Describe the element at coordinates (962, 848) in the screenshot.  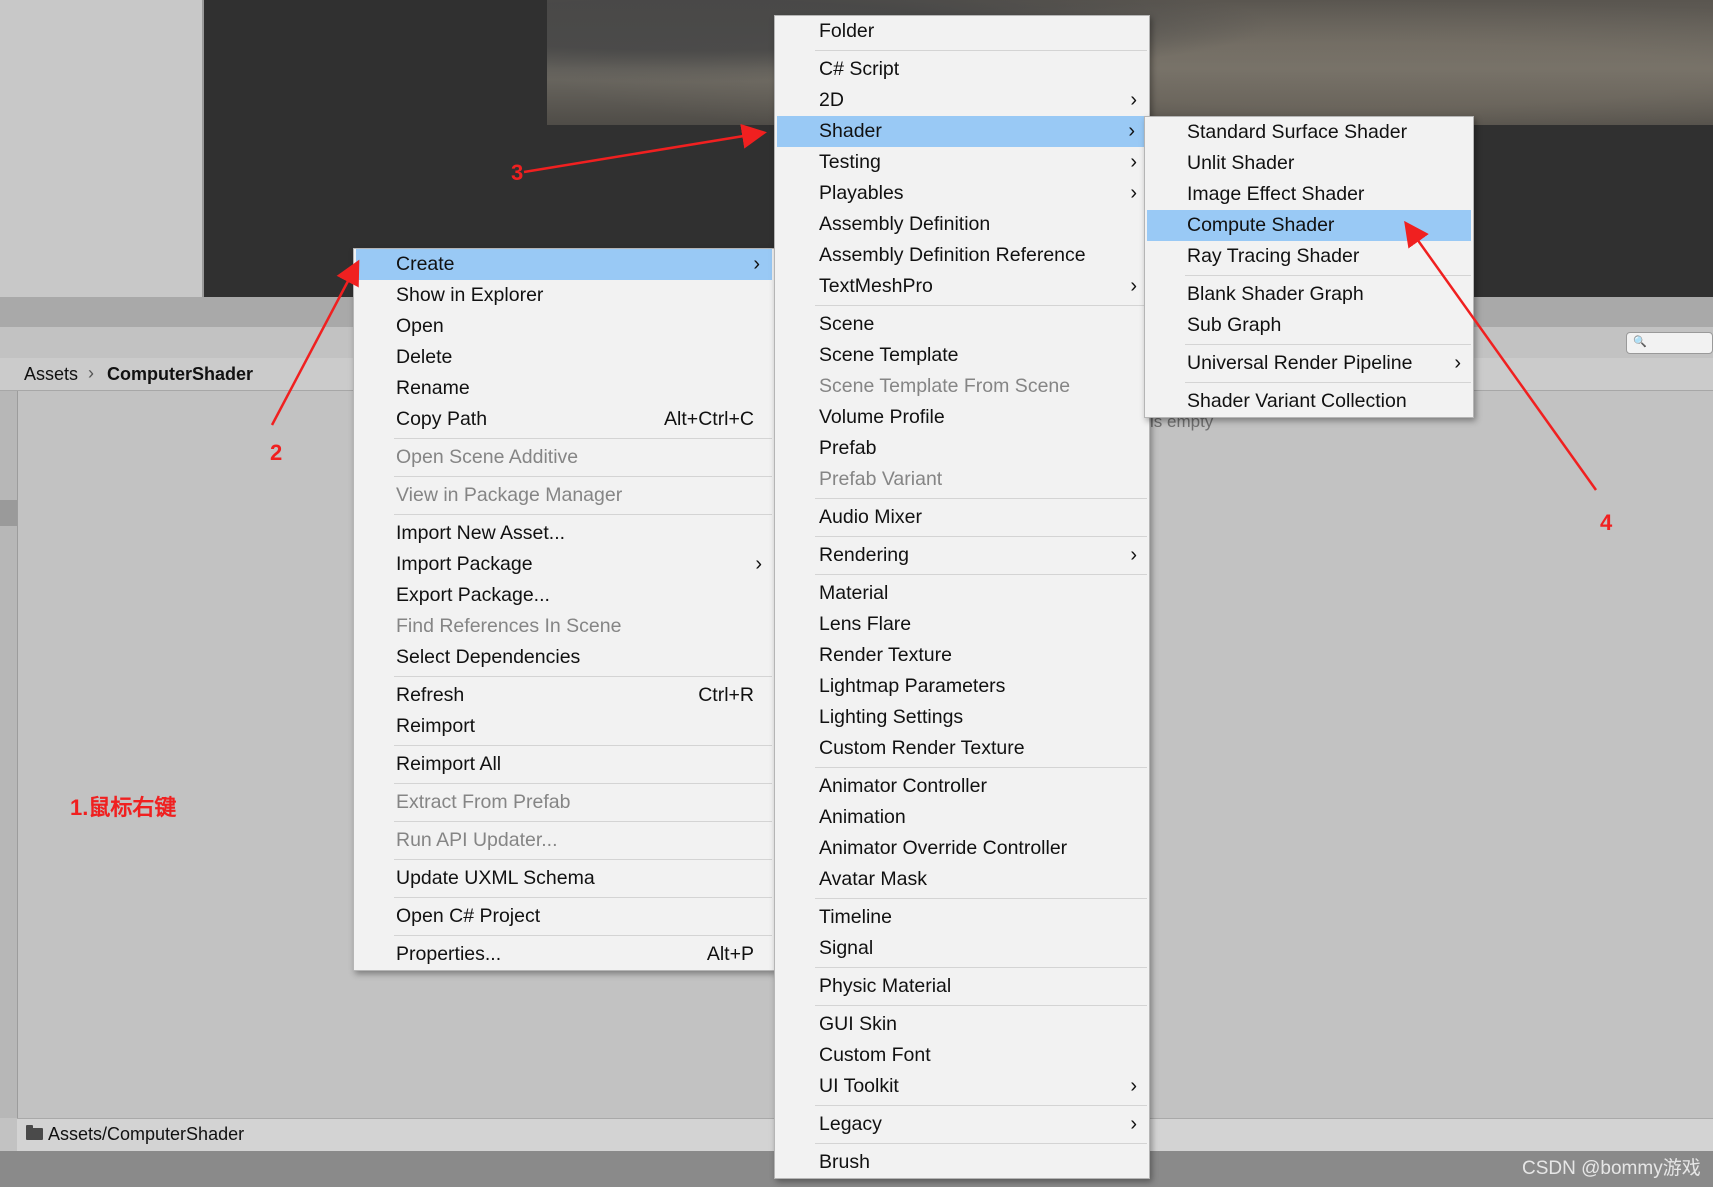
I see `menu-item-animator-override-controller: Animator Override Controller` at that location.